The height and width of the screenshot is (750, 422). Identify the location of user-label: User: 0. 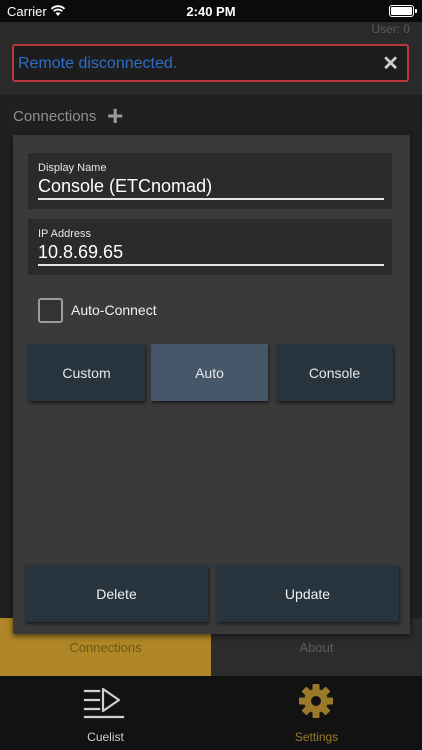
(390, 29).